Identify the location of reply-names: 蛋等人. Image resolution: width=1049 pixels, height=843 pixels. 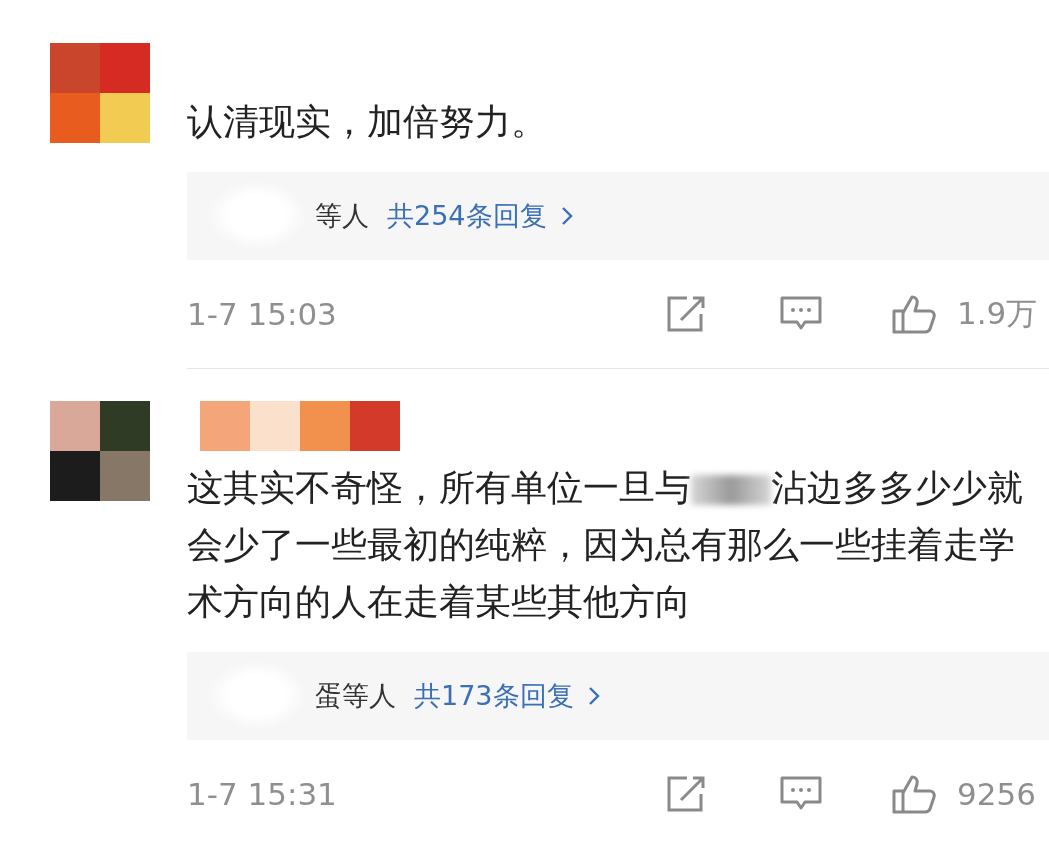
(355, 696).